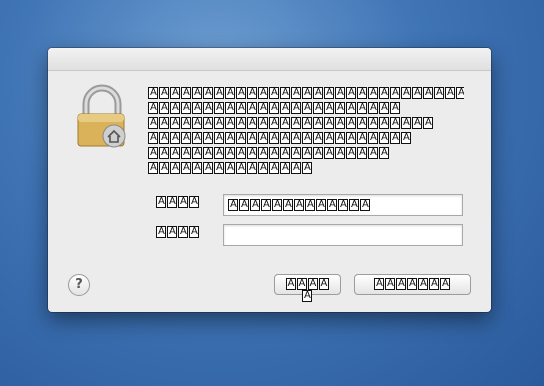 The width and height of the screenshot is (544, 386). Describe the element at coordinates (178, 202) in the screenshot. I see `name-label` at that location.